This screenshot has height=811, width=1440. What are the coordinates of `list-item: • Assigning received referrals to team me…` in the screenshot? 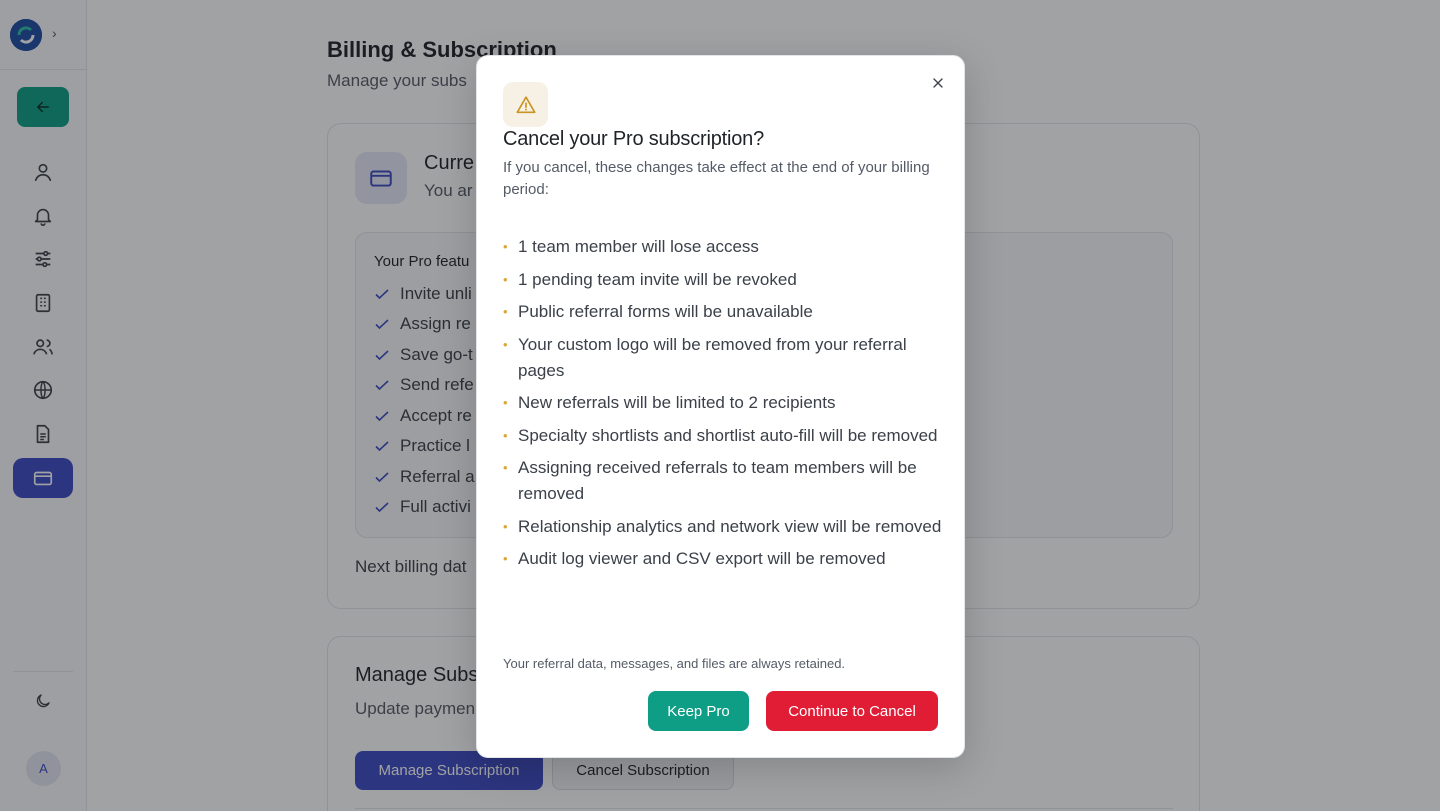 It's located at (723, 481).